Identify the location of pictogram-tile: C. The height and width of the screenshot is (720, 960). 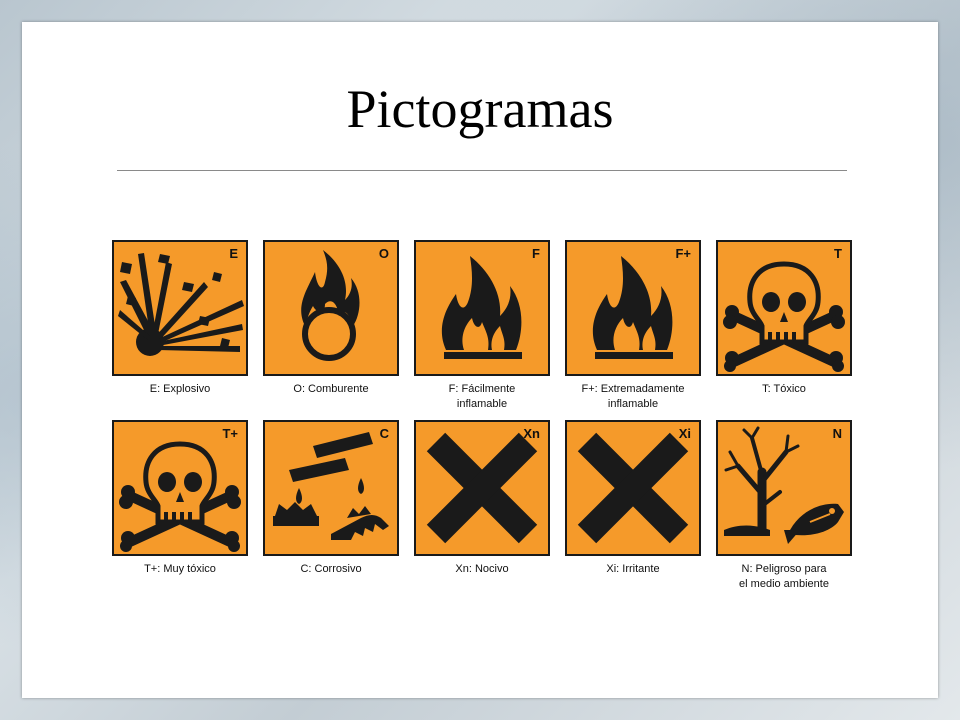
(331, 488).